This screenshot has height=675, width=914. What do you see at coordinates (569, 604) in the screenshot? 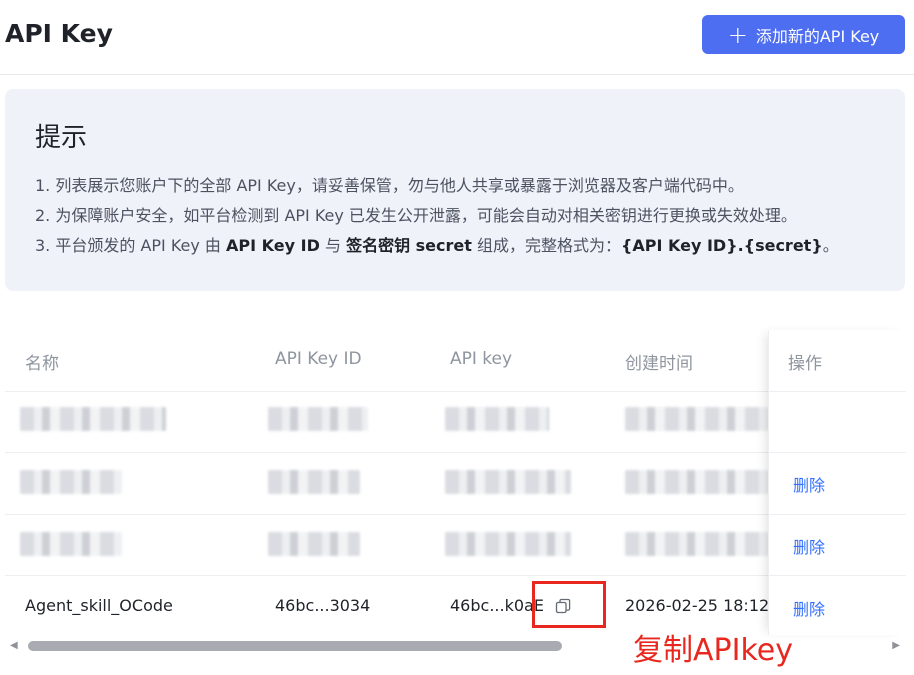
I see `copy-highlight-box` at bounding box center [569, 604].